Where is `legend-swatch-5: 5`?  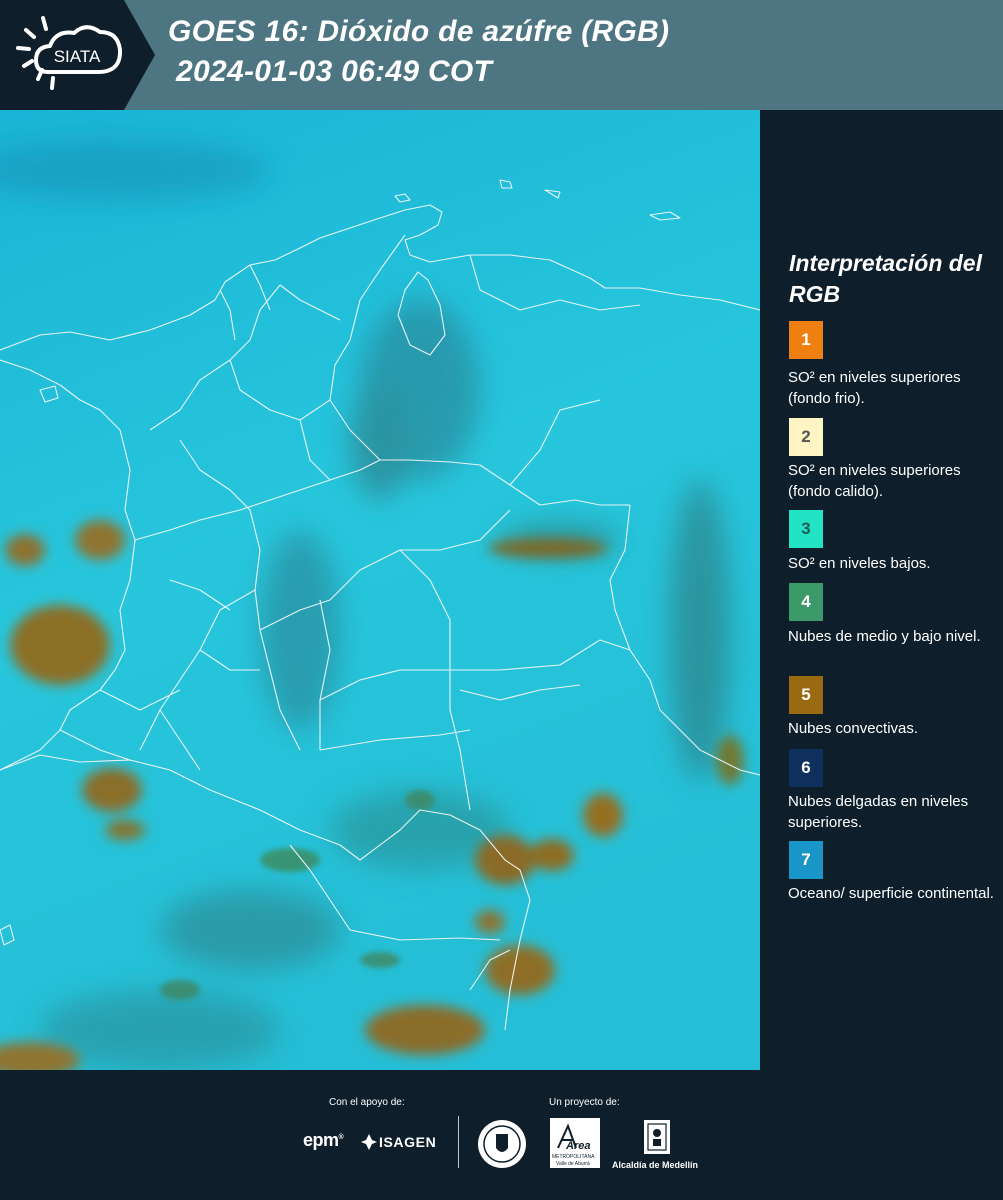
legend-swatch-5: 5 is located at coordinates (806, 695).